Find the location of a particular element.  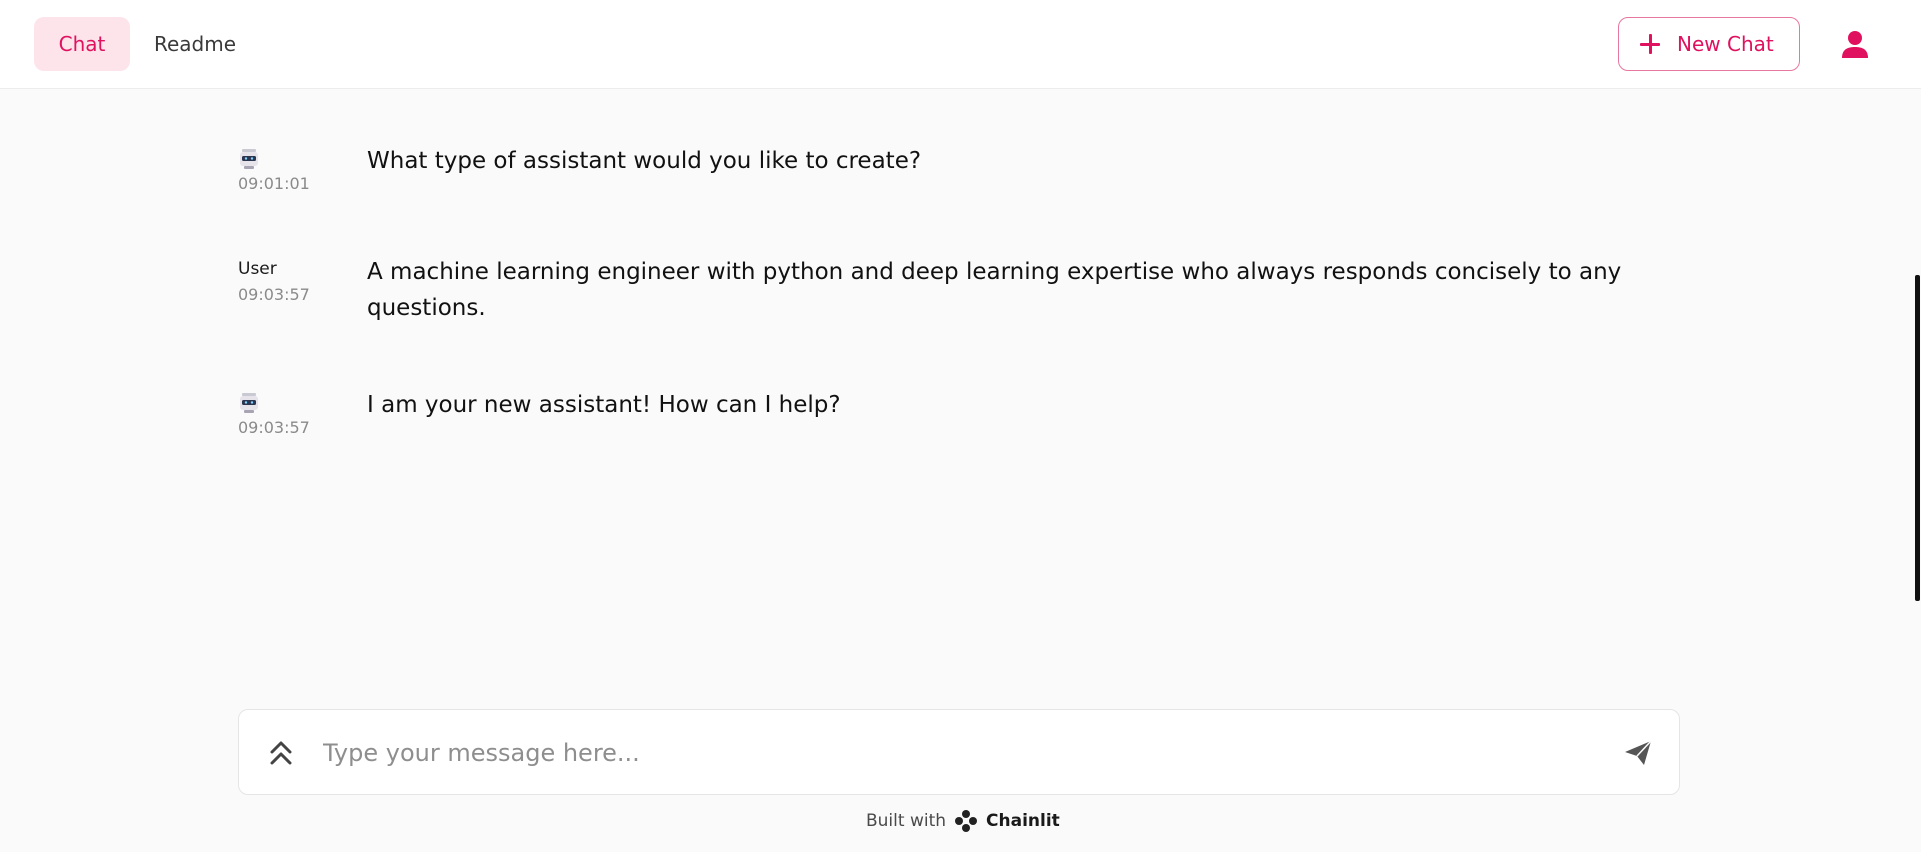

footer: Built with Chainlit is located at coordinates (963, 821).